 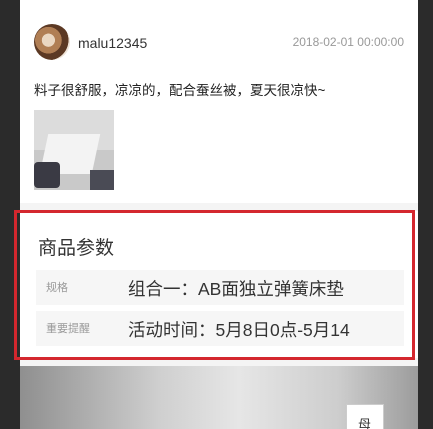 I want to click on image-badge: 母, so click(x=365, y=416).